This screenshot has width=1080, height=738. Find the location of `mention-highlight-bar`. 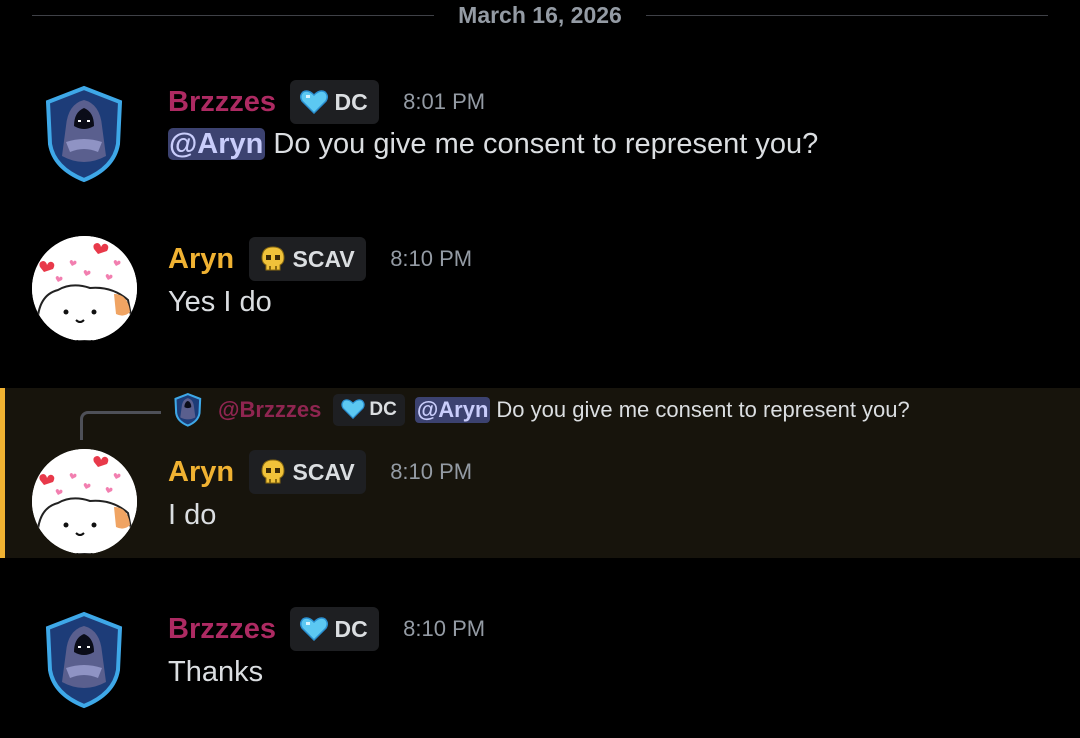

mention-highlight-bar is located at coordinates (2, 473).